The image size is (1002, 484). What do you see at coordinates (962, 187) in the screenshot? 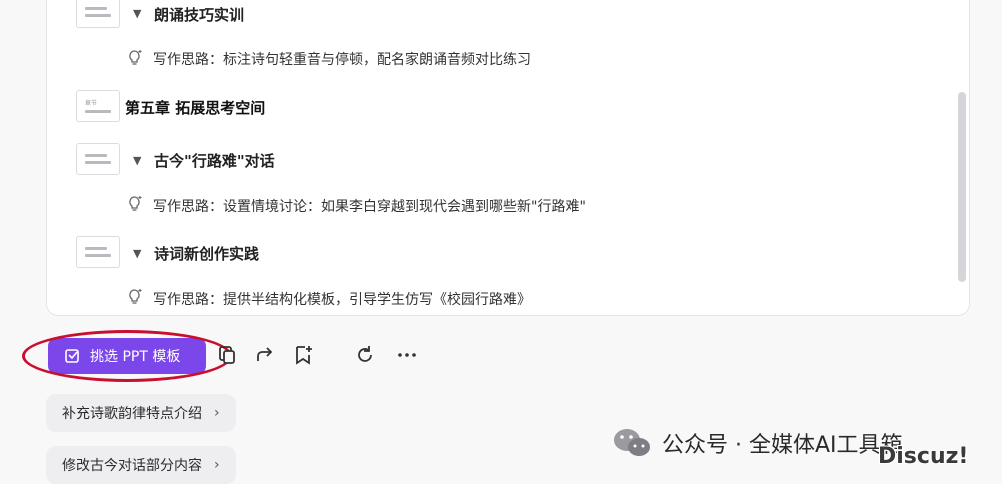
I see `scrollbar-thumb` at bounding box center [962, 187].